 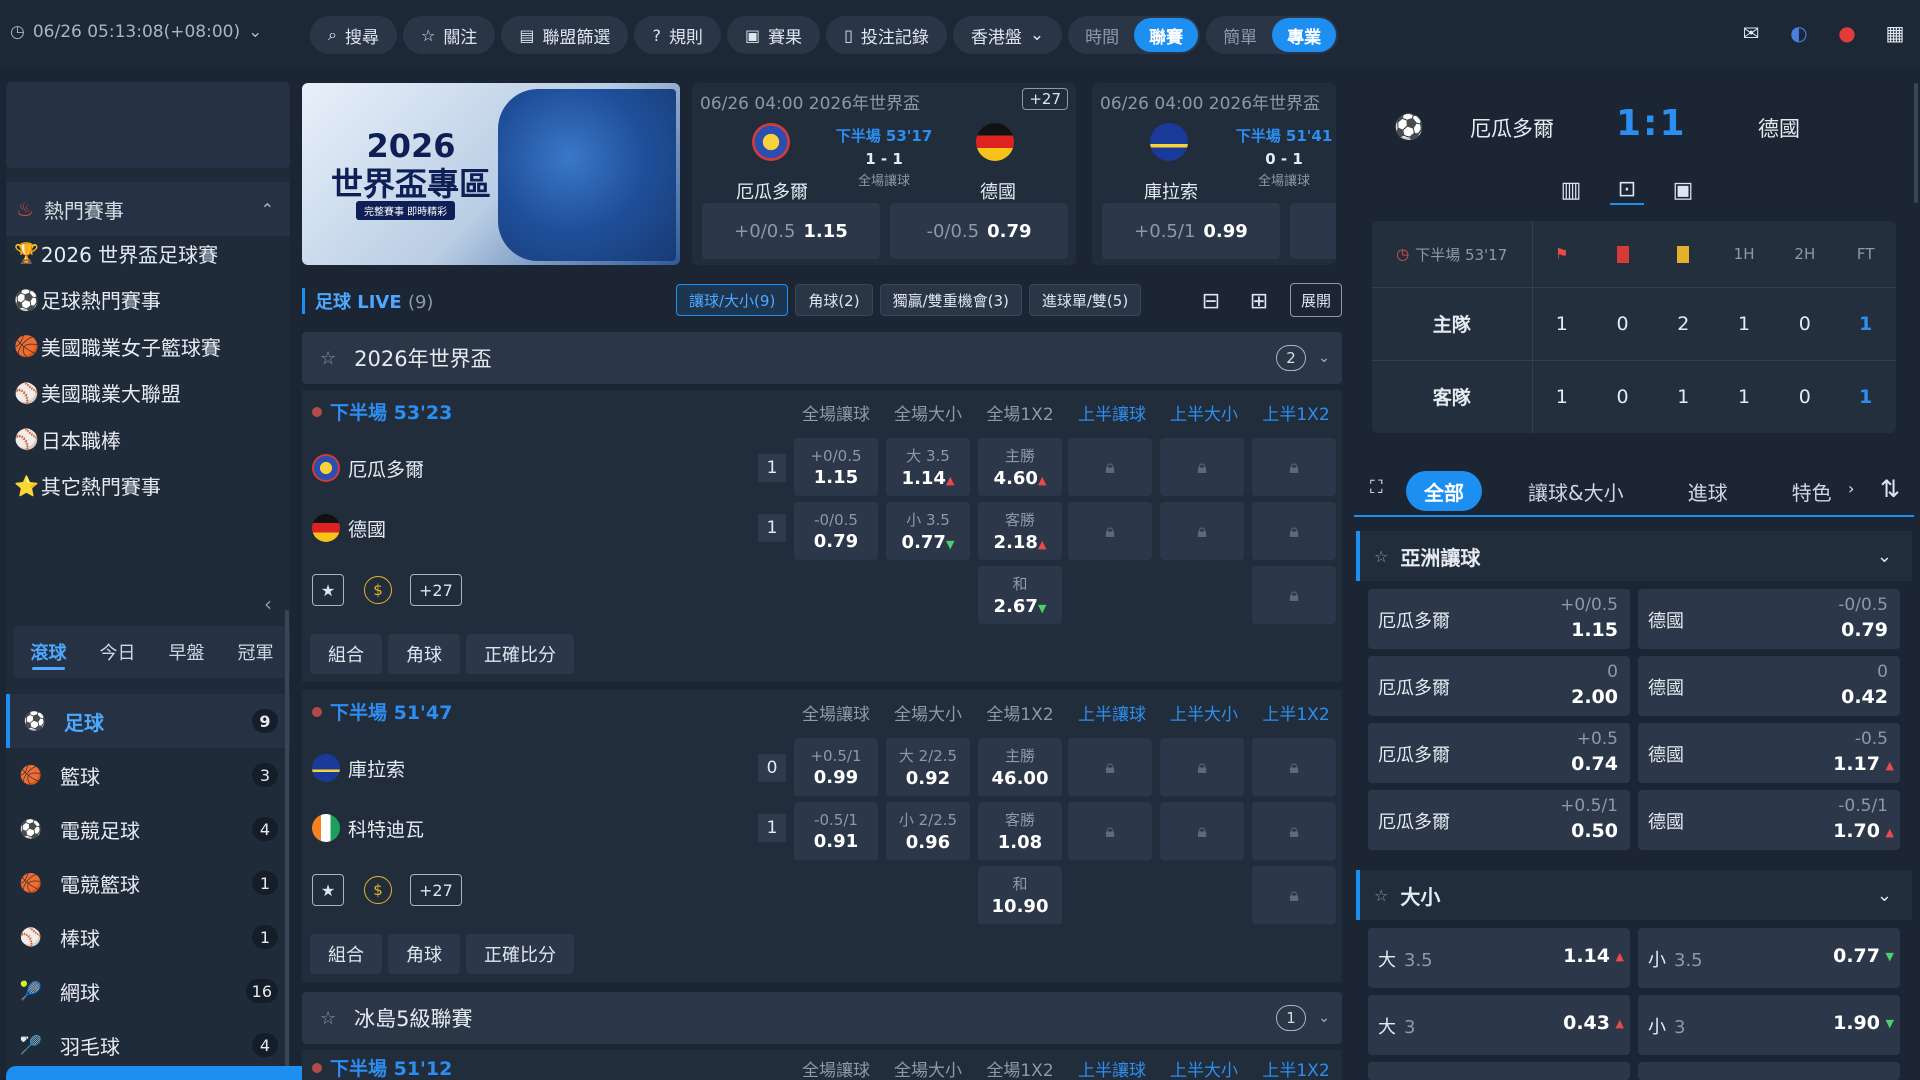 What do you see at coordinates (1895, 33) in the screenshot?
I see `settings-icon: ▦` at bounding box center [1895, 33].